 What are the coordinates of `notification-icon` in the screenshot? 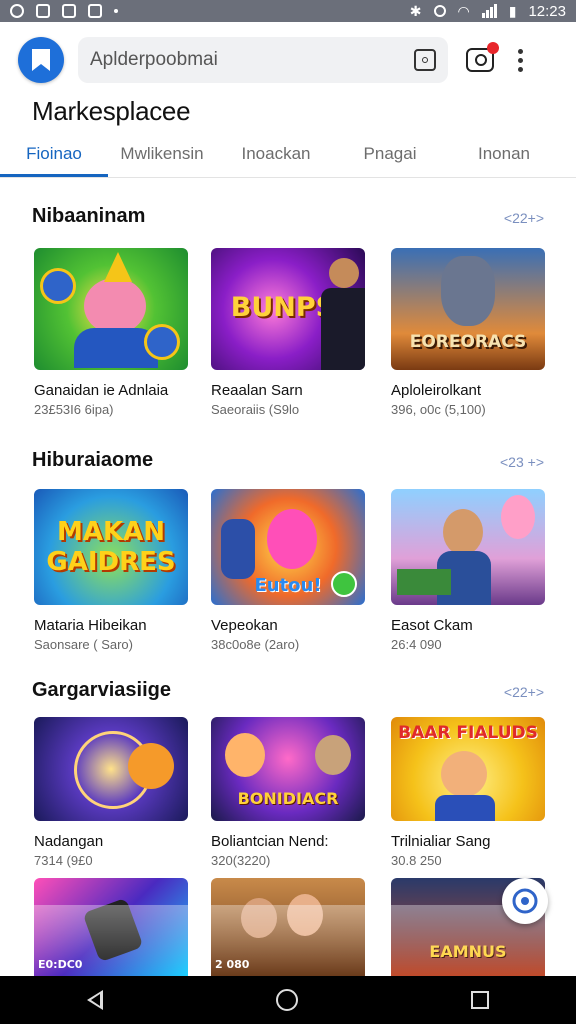 It's located at (17, 11).